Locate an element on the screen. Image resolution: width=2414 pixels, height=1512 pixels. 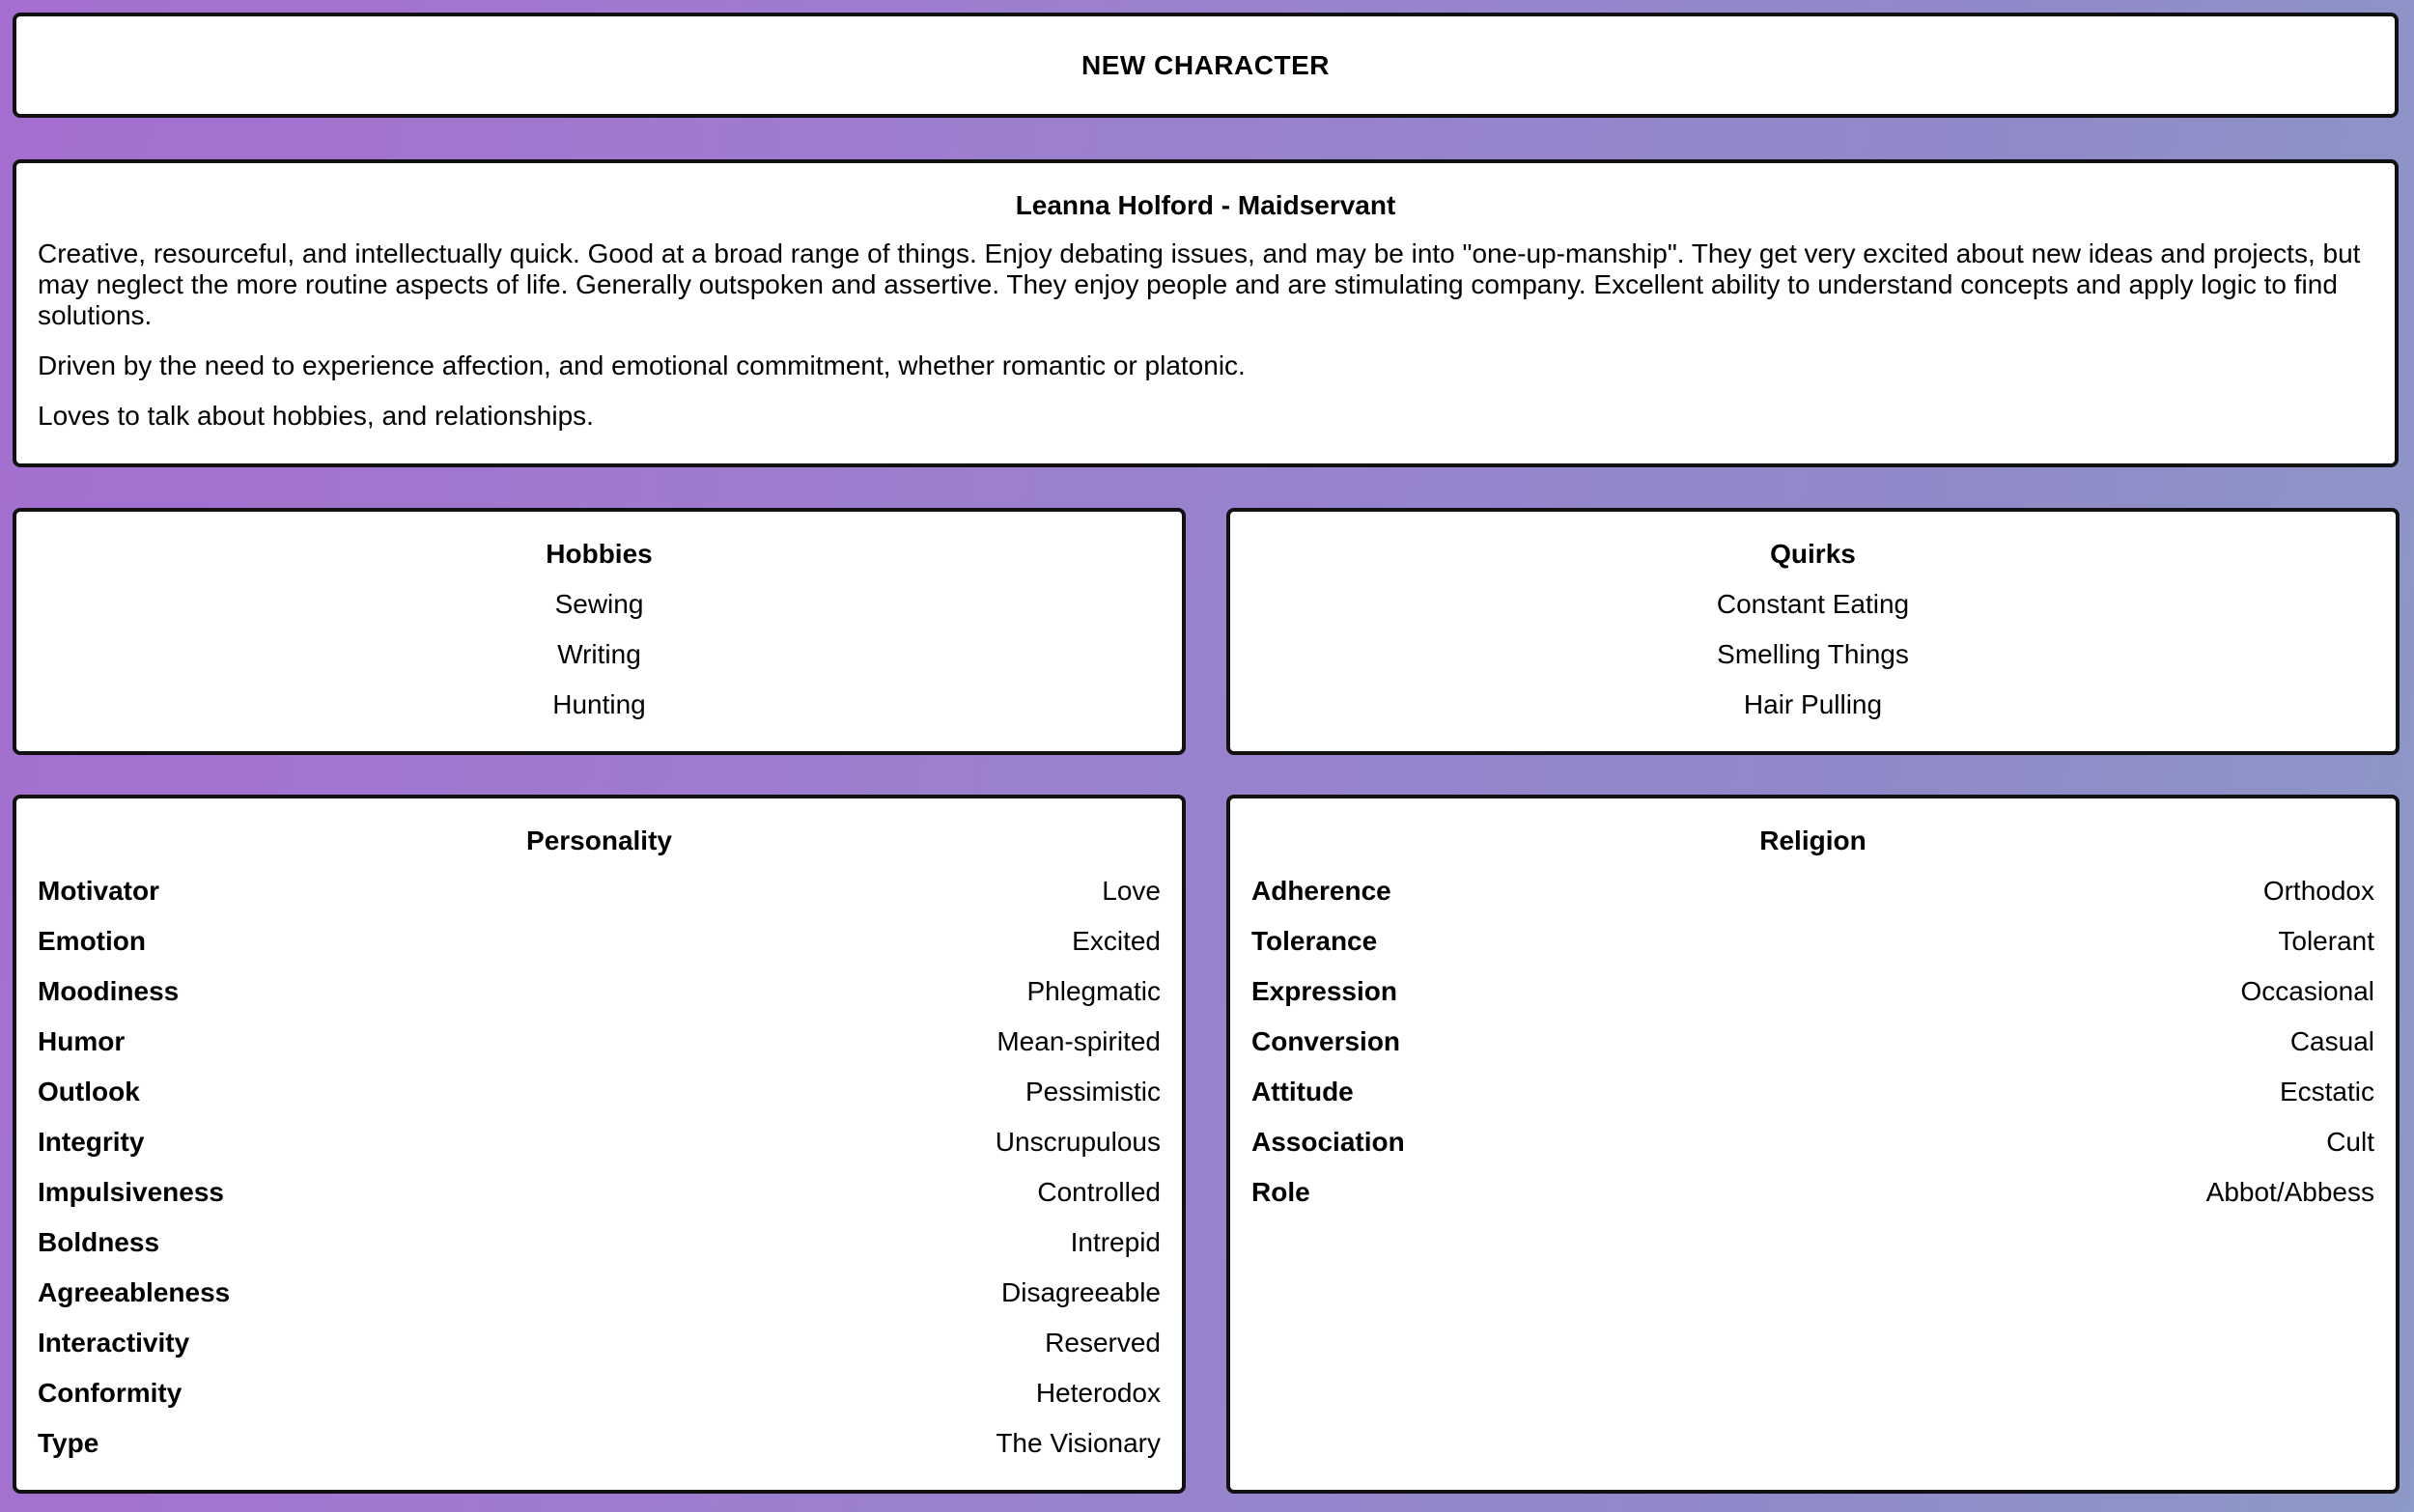
attr-name: Motivator is located at coordinates (98, 891).